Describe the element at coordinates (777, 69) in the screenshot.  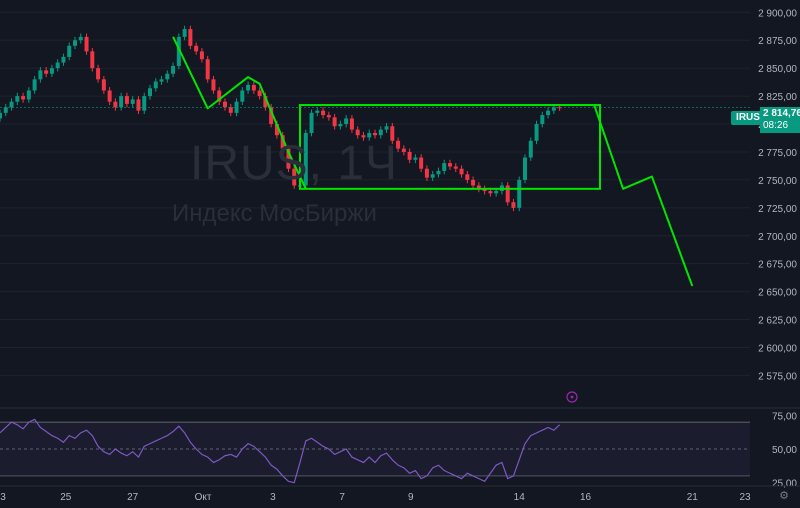
I see `price-tick-label: 2 850,00` at that location.